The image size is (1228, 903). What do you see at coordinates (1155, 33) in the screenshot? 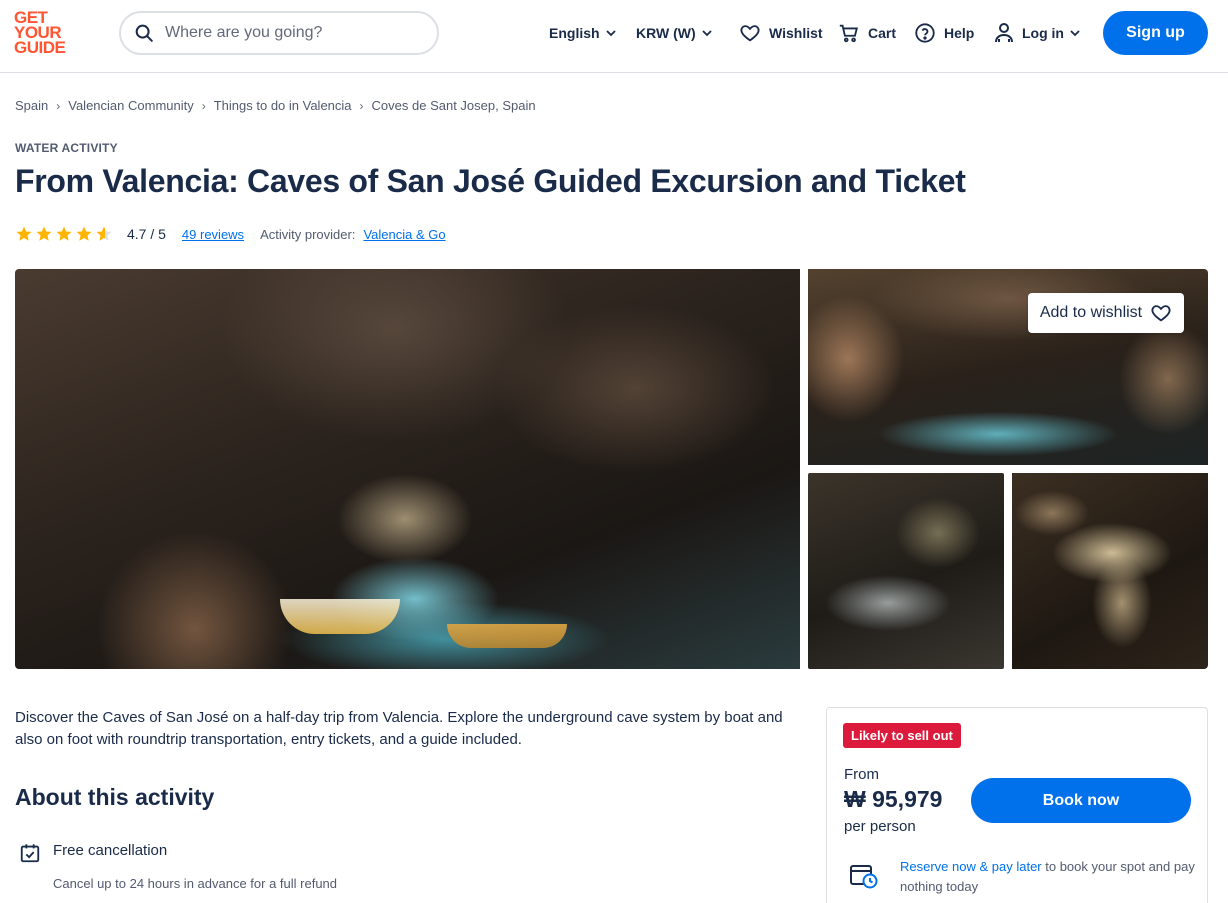
I see `signup-button: Sign up` at bounding box center [1155, 33].